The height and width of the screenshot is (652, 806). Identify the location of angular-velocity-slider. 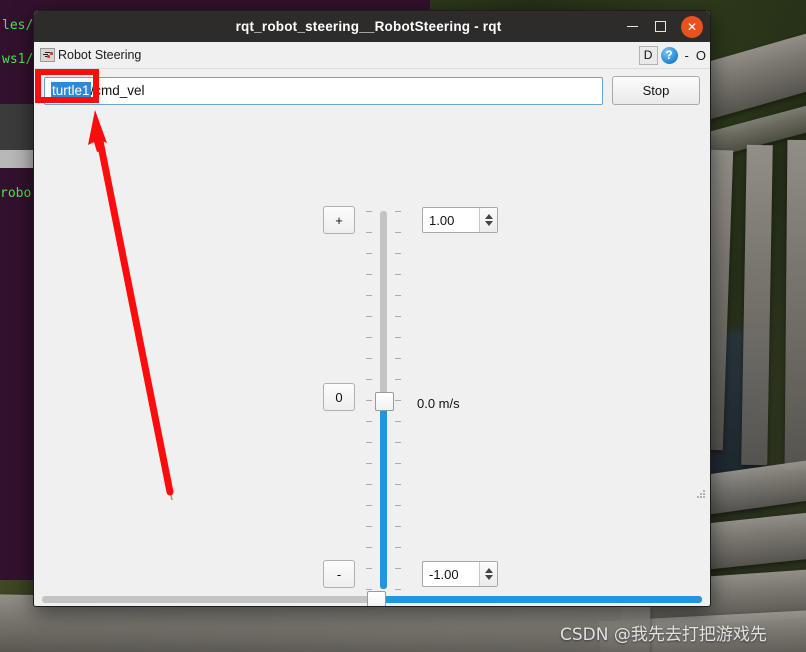
(372, 597).